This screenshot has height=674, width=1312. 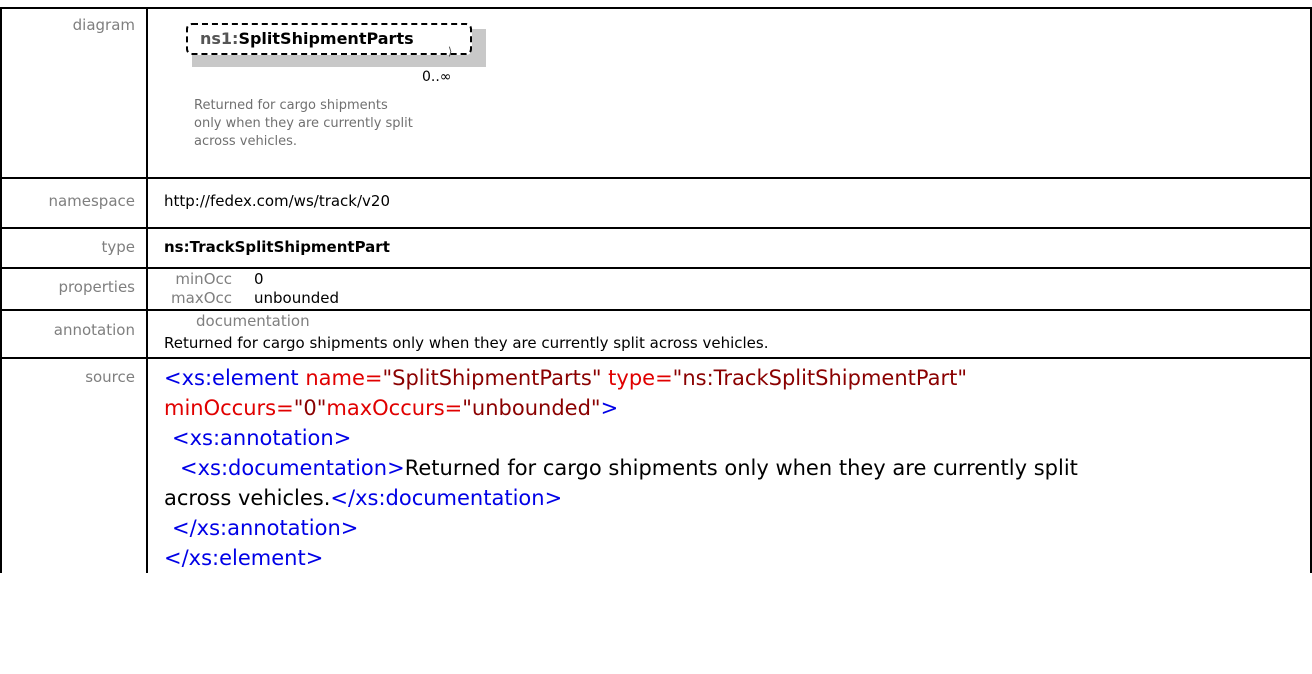 What do you see at coordinates (246, 141) in the screenshot?
I see `diagram-doc-line: across vehicles.` at bounding box center [246, 141].